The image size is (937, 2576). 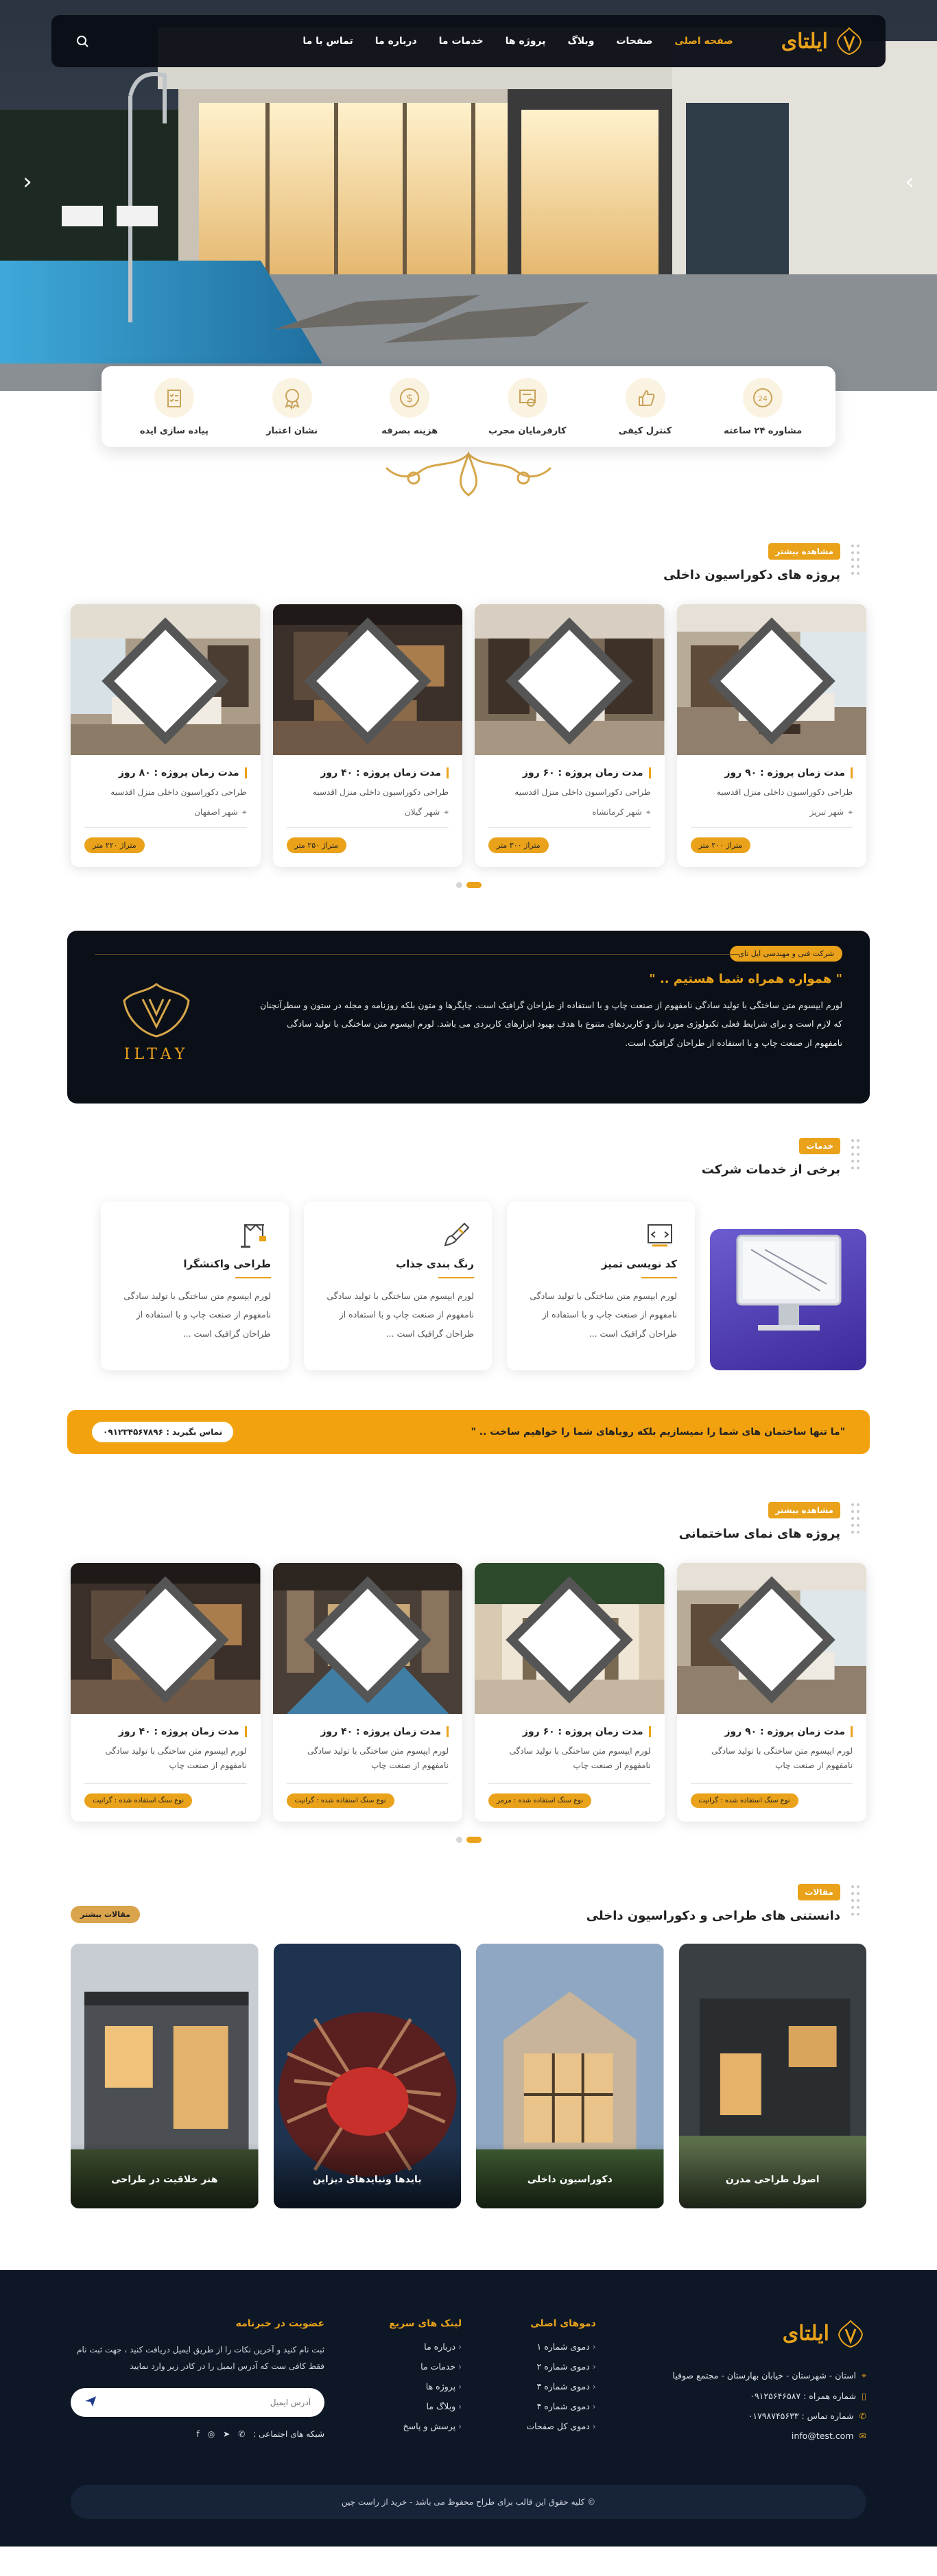 What do you see at coordinates (826, 812) in the screenshot?
I see `location-text: شهر تبریز` at bounding box center [826, 812].